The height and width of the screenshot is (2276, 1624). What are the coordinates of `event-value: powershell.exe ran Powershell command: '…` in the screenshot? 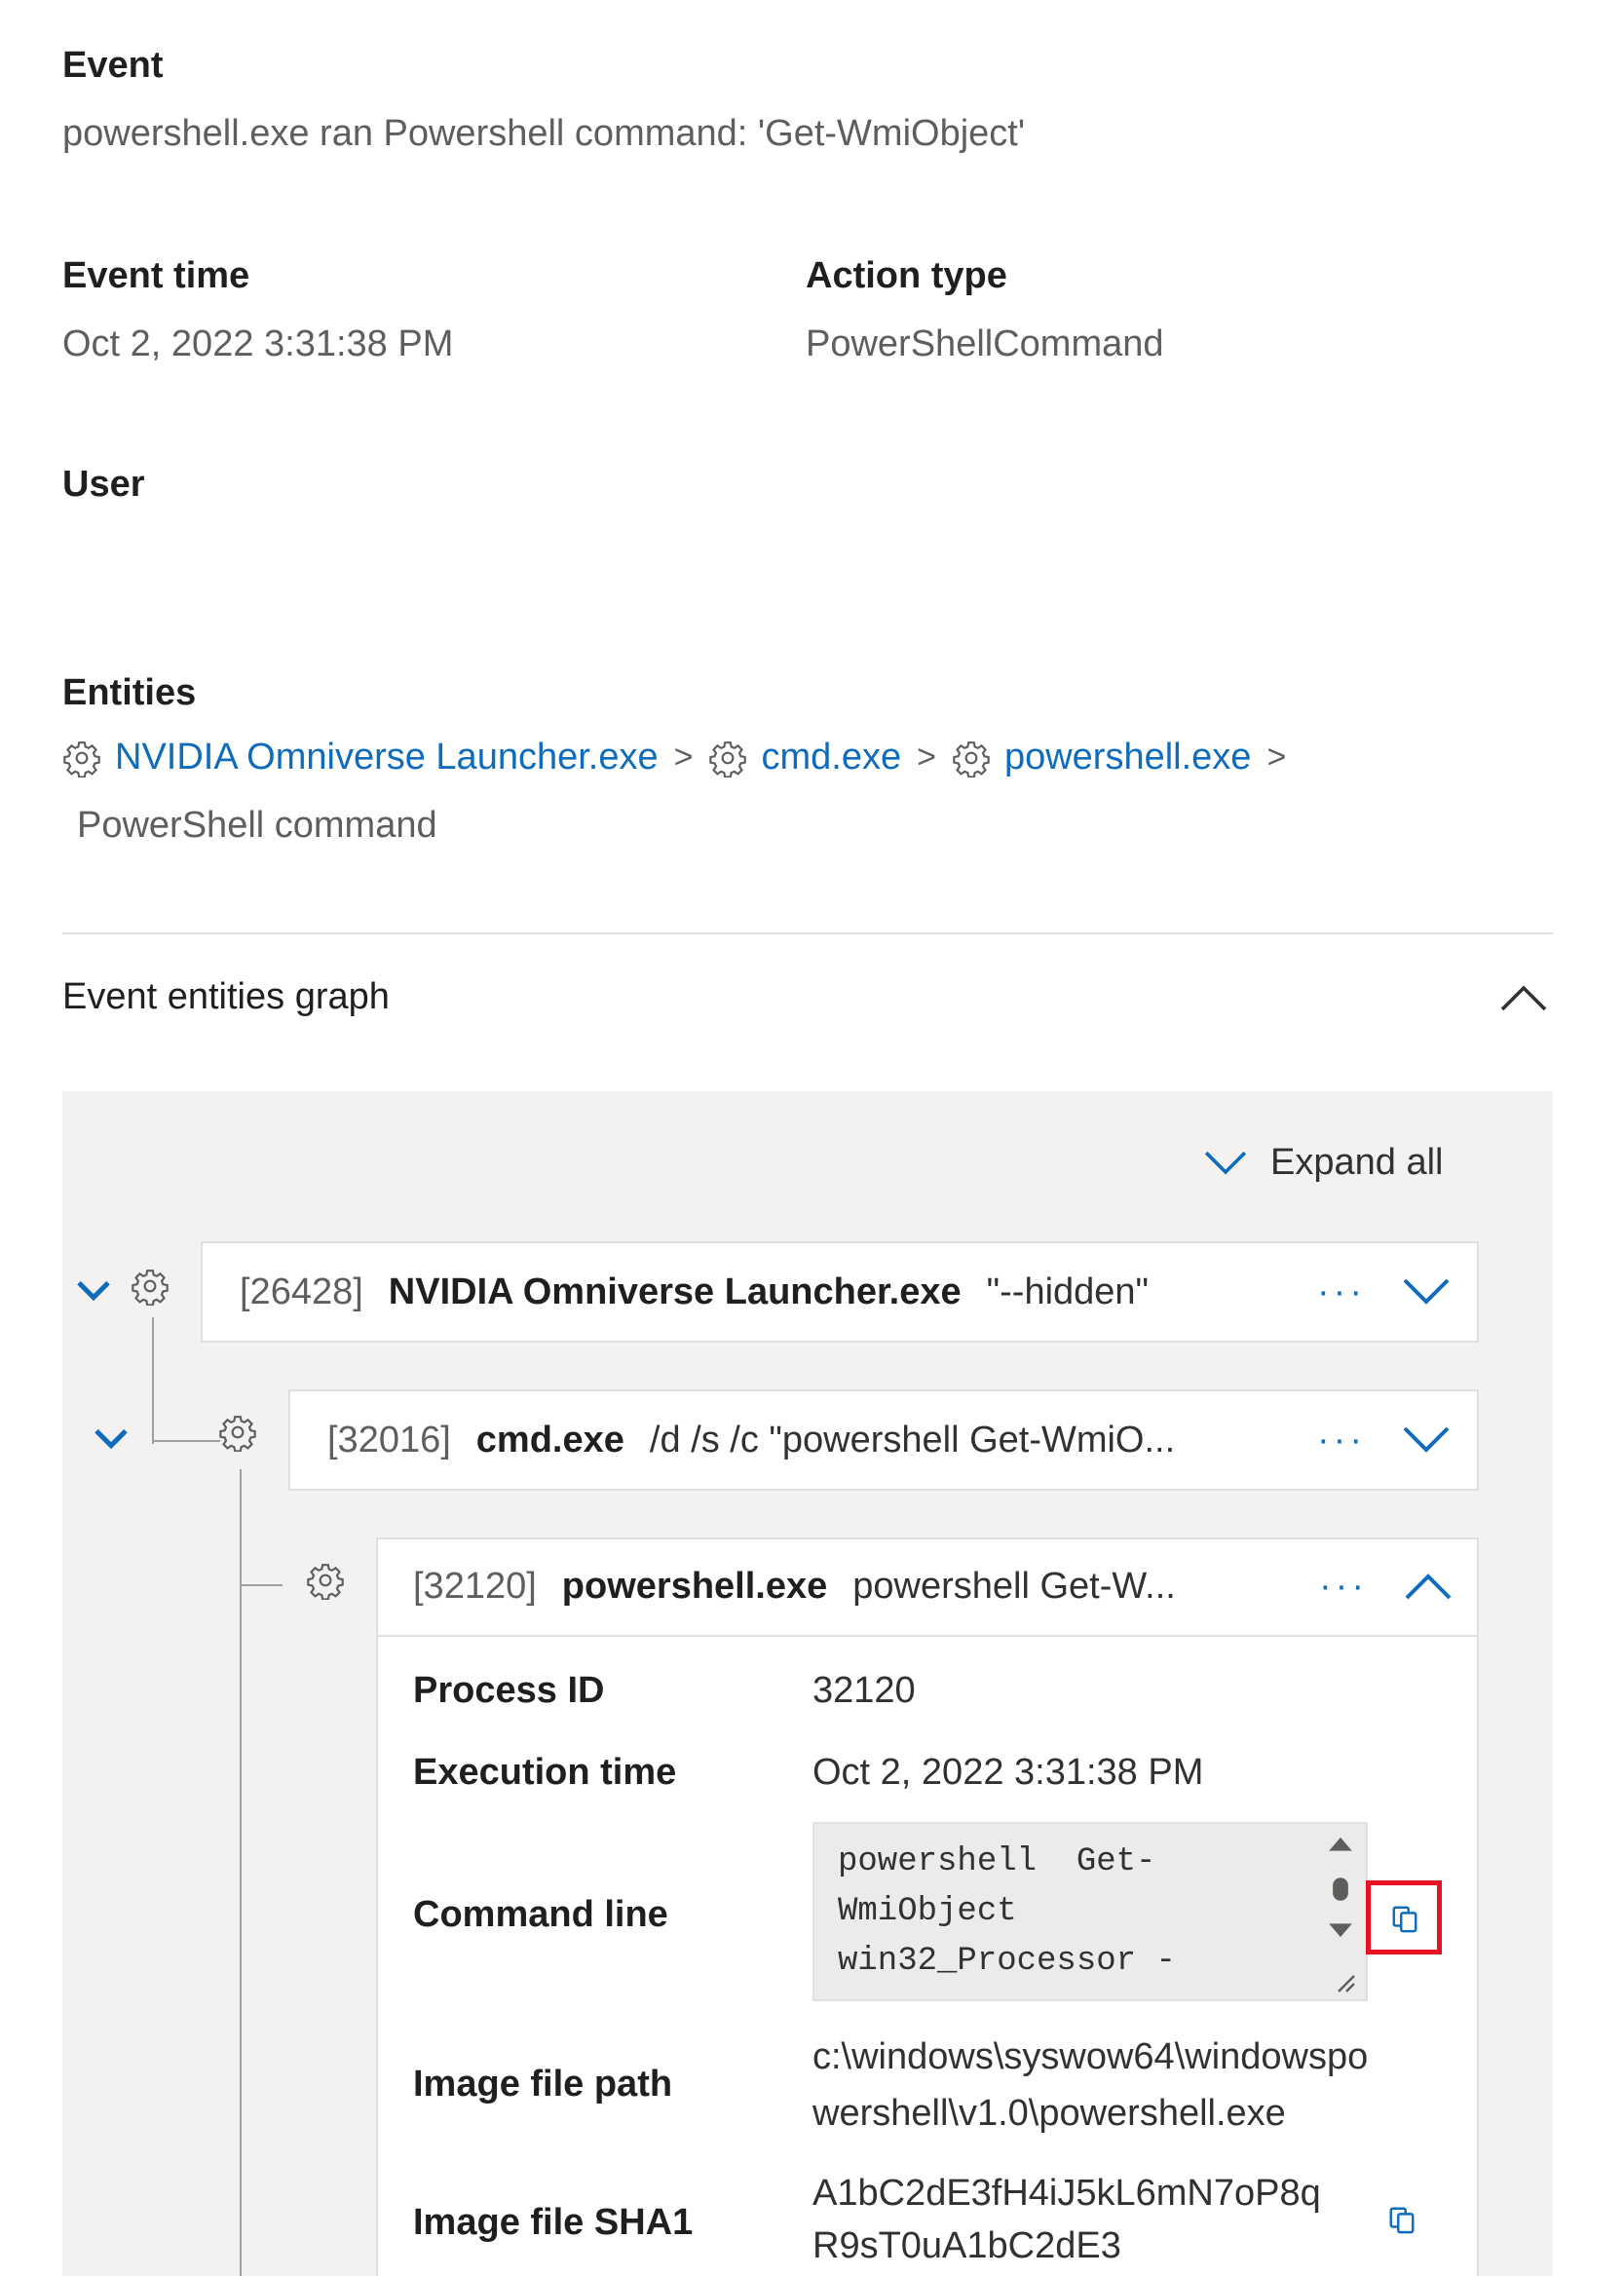 It's located at (544, 133).